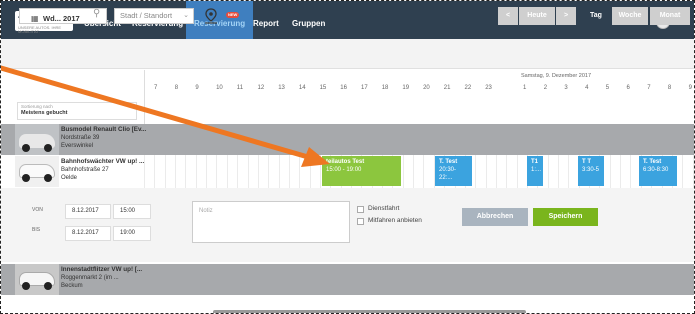  Describe the element at coordinates (587, 88) in the screenshot. I see `hour-label: 4` at that location.